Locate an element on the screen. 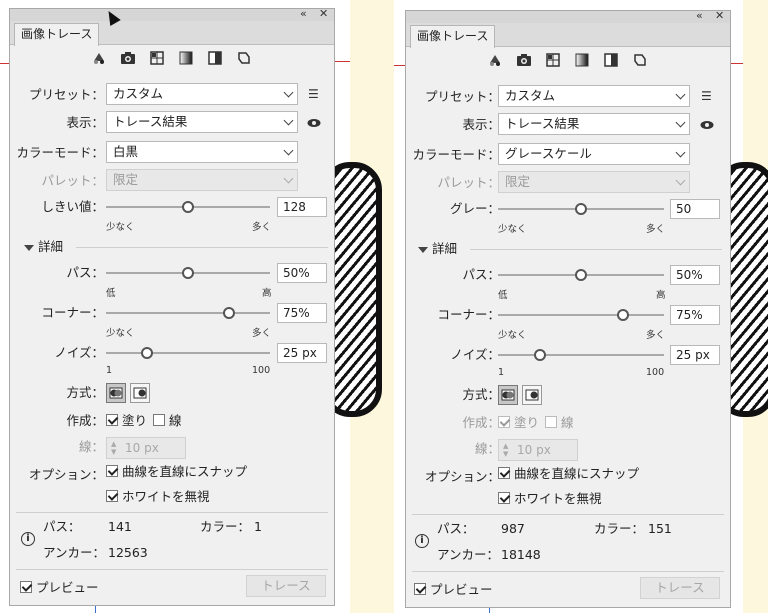 The image size is (768, 613). create-fill-checkbox: 塗り is located at coordinates (126, 421).